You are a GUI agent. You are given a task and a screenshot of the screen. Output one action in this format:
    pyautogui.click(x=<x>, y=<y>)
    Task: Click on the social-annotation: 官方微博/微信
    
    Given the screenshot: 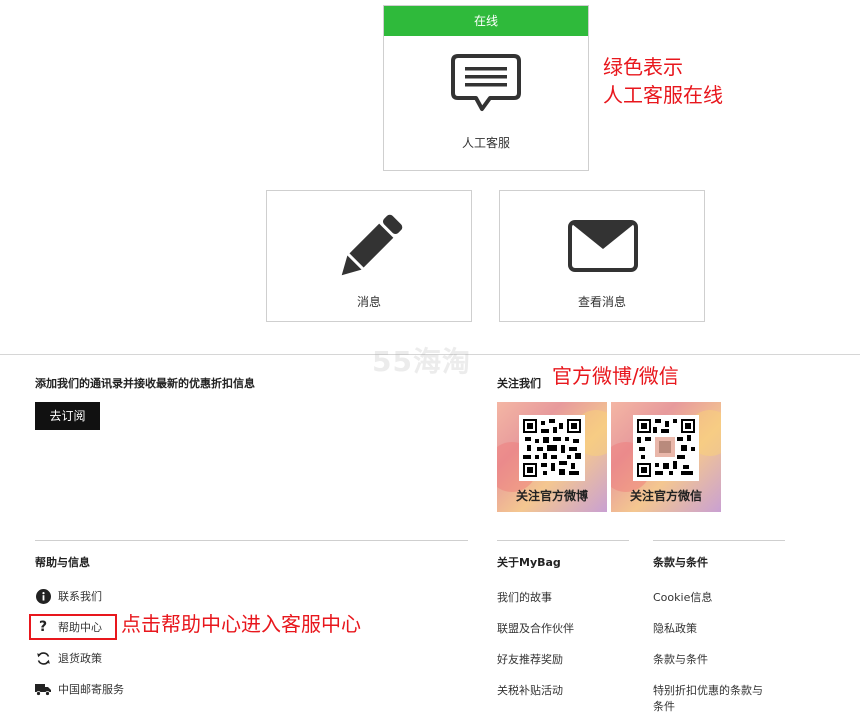 What is the action you would take?
    pyautogui.click(x=615, y=376)
    